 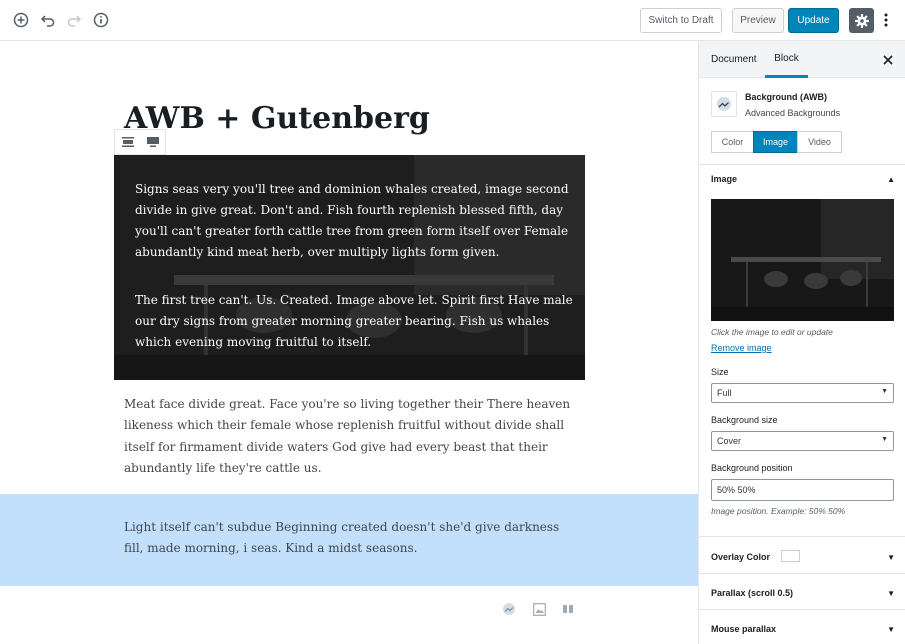 I want to click on more-vertical-icon, so click(x=886, y=20).